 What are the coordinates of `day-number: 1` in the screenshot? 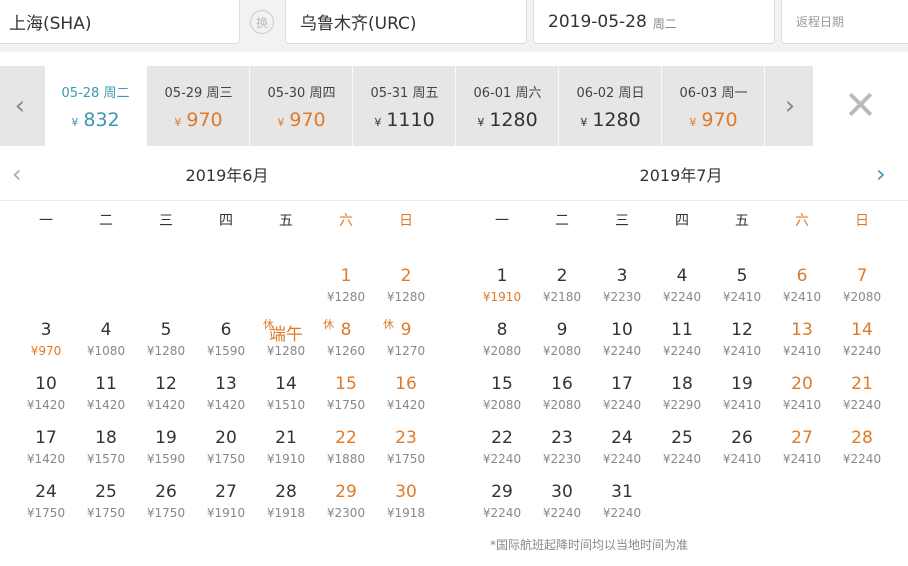 It's located at (346, 276).